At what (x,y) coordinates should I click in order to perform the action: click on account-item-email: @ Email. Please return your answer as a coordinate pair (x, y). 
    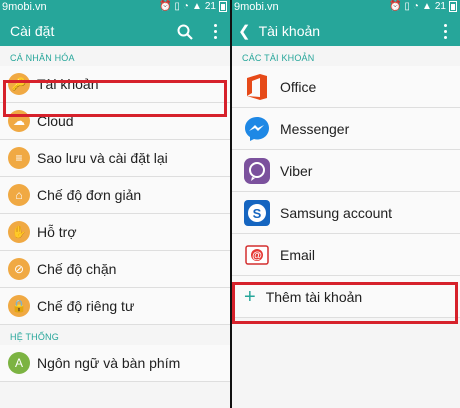
    Looking at the image, I should click on (346, 255).